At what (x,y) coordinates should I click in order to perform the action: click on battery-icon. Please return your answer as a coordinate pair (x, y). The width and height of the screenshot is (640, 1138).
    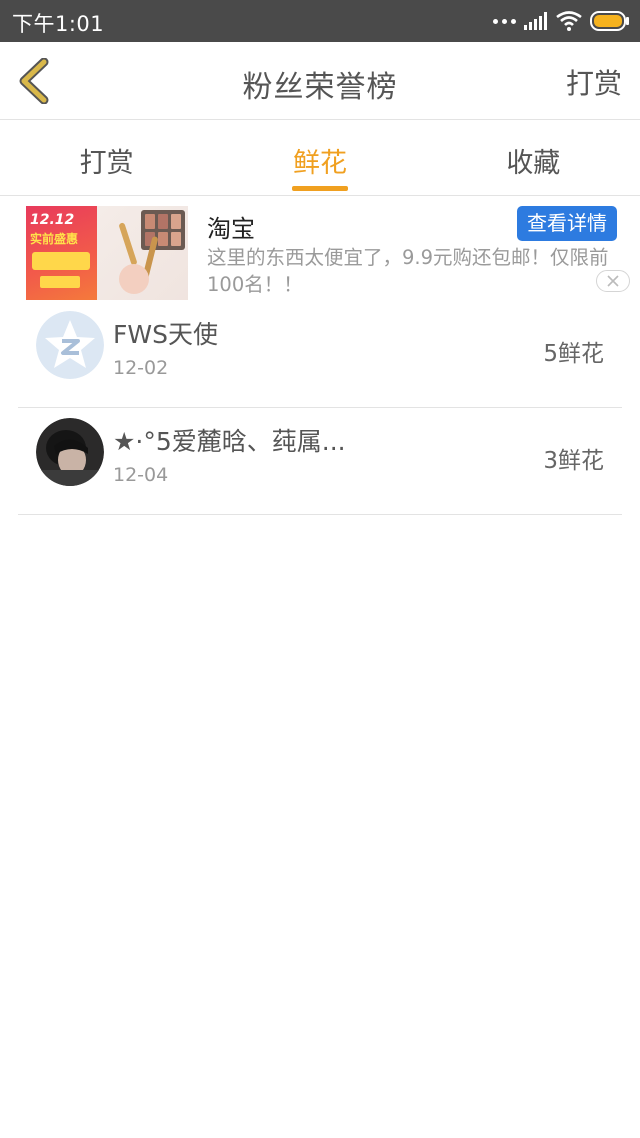
    Looking at the image, I should click on (609, 21).